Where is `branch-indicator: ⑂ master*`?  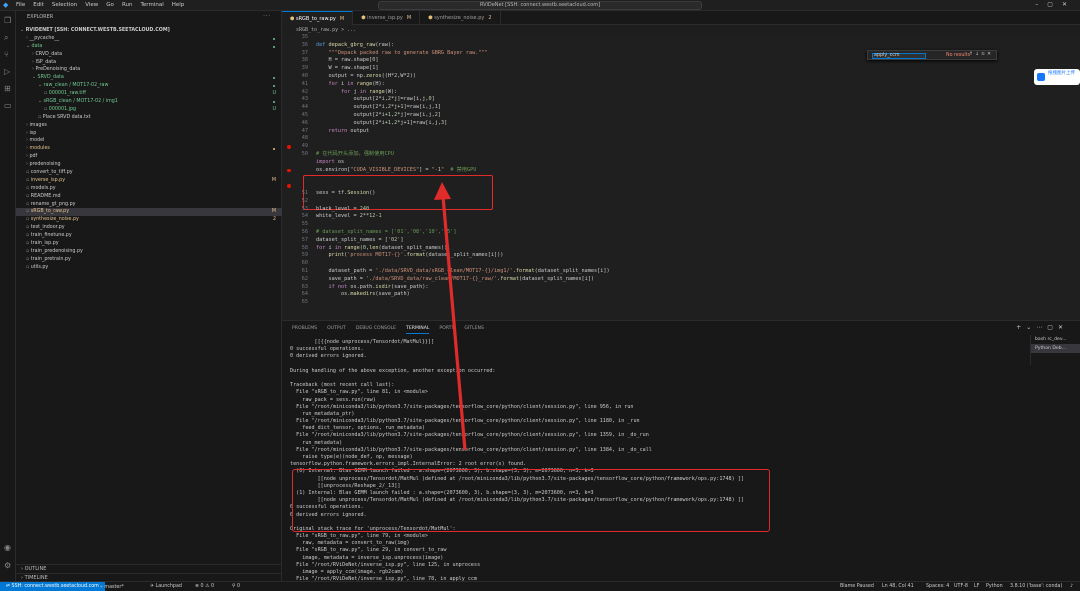 branch-indicator: ⑂ master* is located at coordinates (112, 587).